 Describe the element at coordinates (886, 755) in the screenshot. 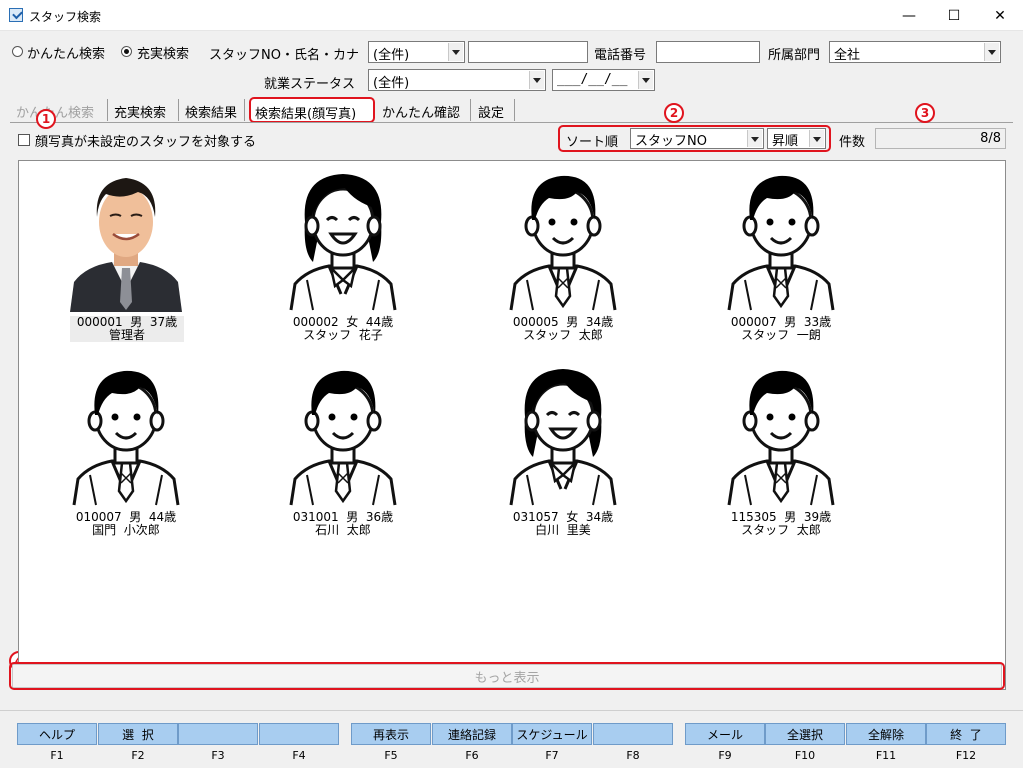

I see `fkey-caption: F11` at that location.